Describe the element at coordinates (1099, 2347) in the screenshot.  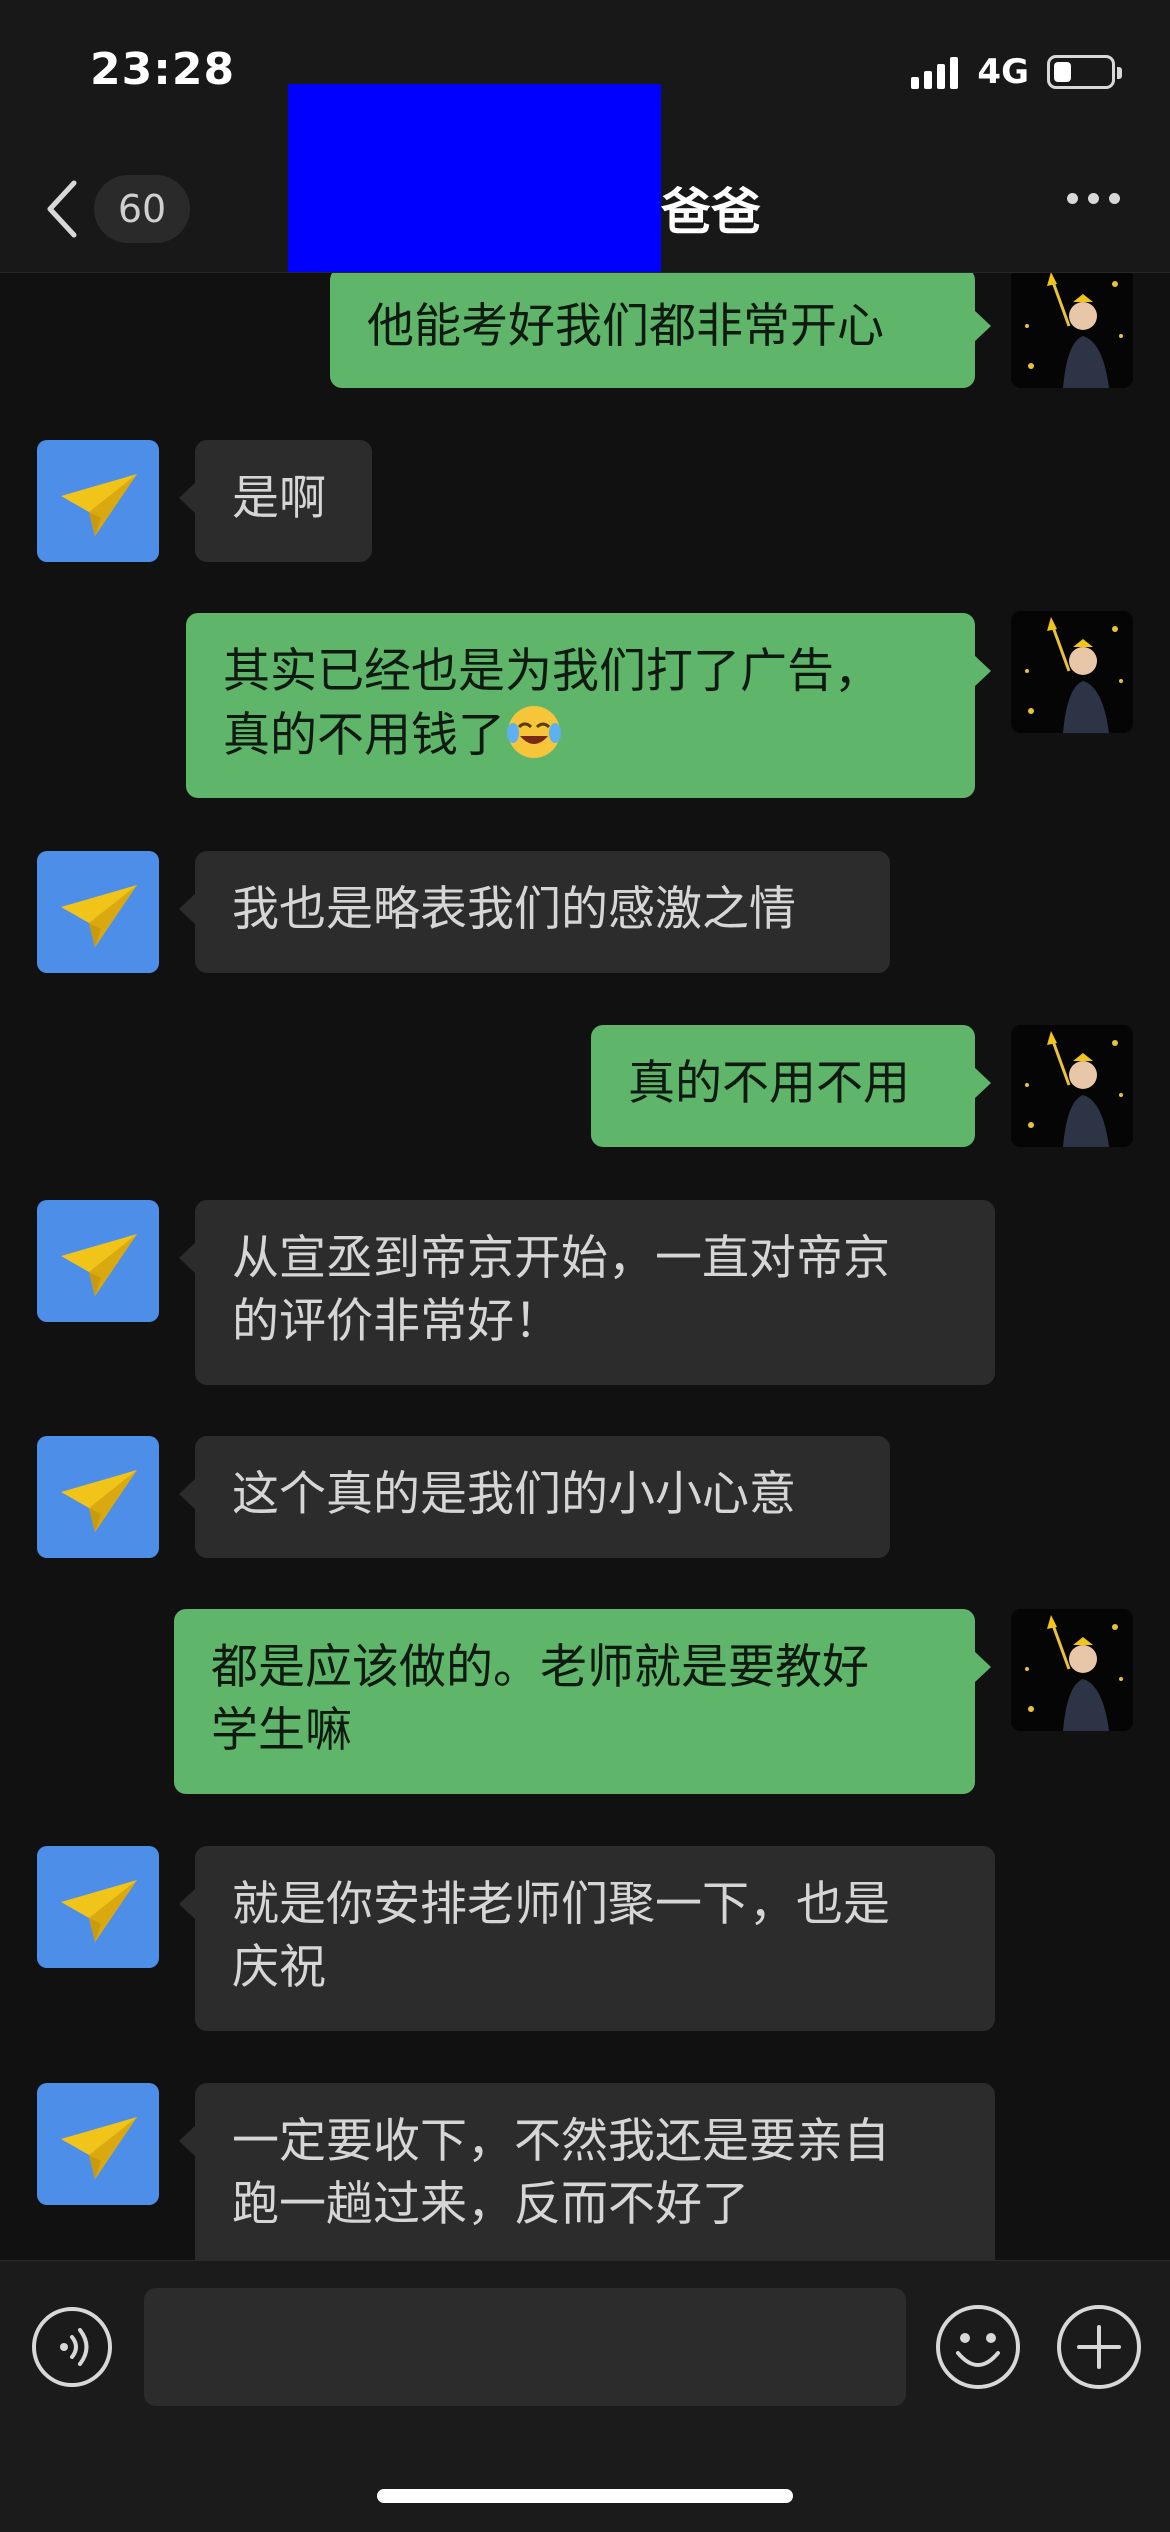
I see `plus-icon` at that location.